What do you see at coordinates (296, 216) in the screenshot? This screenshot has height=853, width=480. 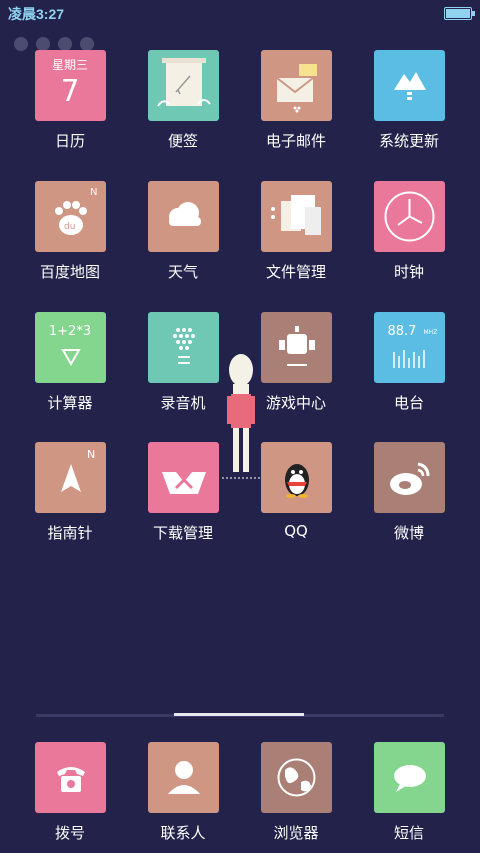 I see `file-manager-icon` at bounding box center [296, 216].